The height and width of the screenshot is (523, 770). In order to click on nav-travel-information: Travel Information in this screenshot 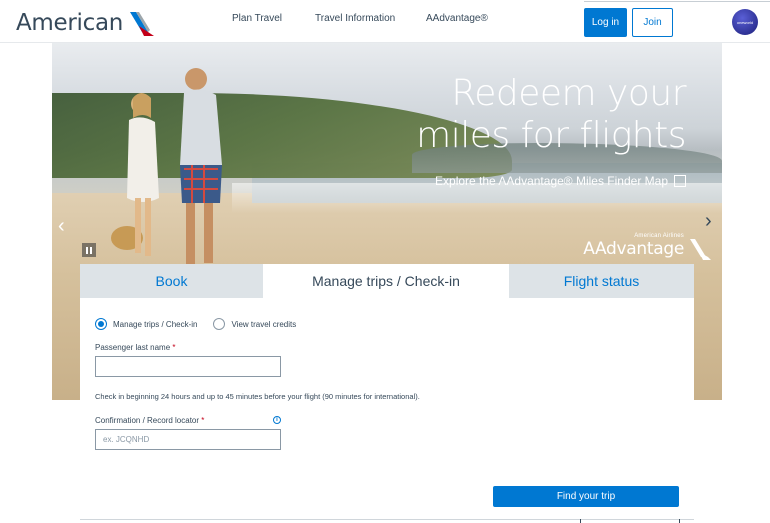, I will do `click(355, 18)`.